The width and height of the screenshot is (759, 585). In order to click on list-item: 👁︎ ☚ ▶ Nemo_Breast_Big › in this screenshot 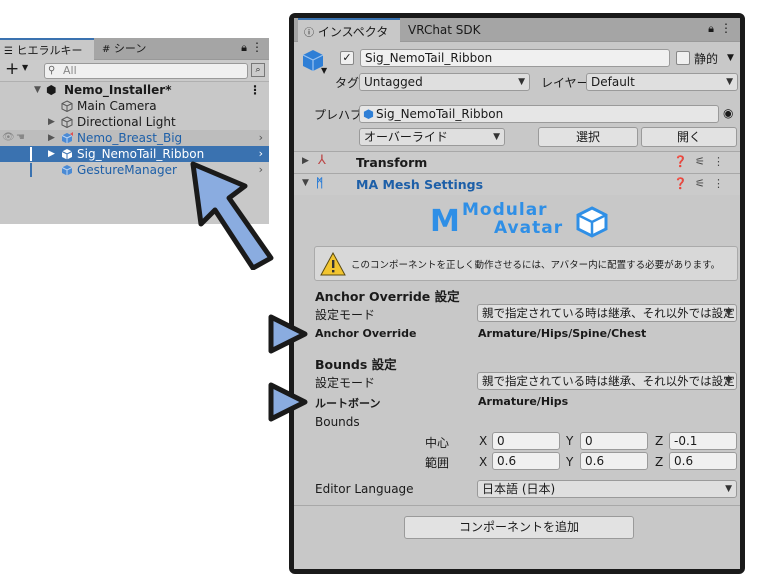, I will do `click(134, 138)`.